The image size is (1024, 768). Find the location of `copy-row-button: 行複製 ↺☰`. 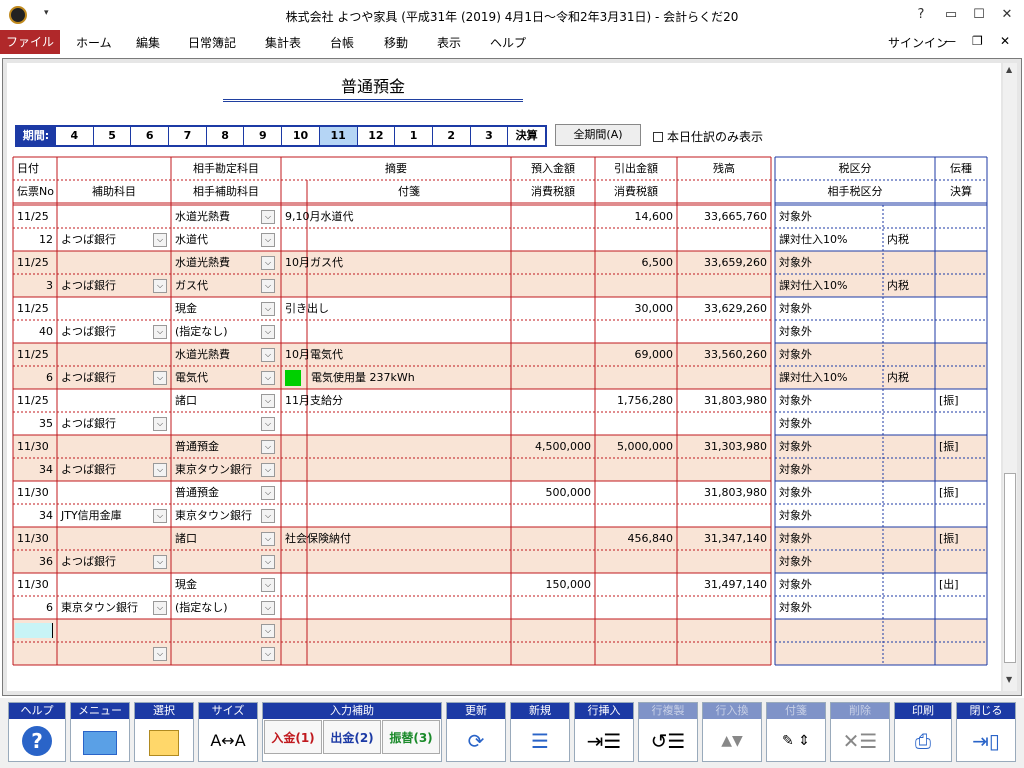

copy-row-button: 行複製 ↺☰ is located at coordinates (668, 732).